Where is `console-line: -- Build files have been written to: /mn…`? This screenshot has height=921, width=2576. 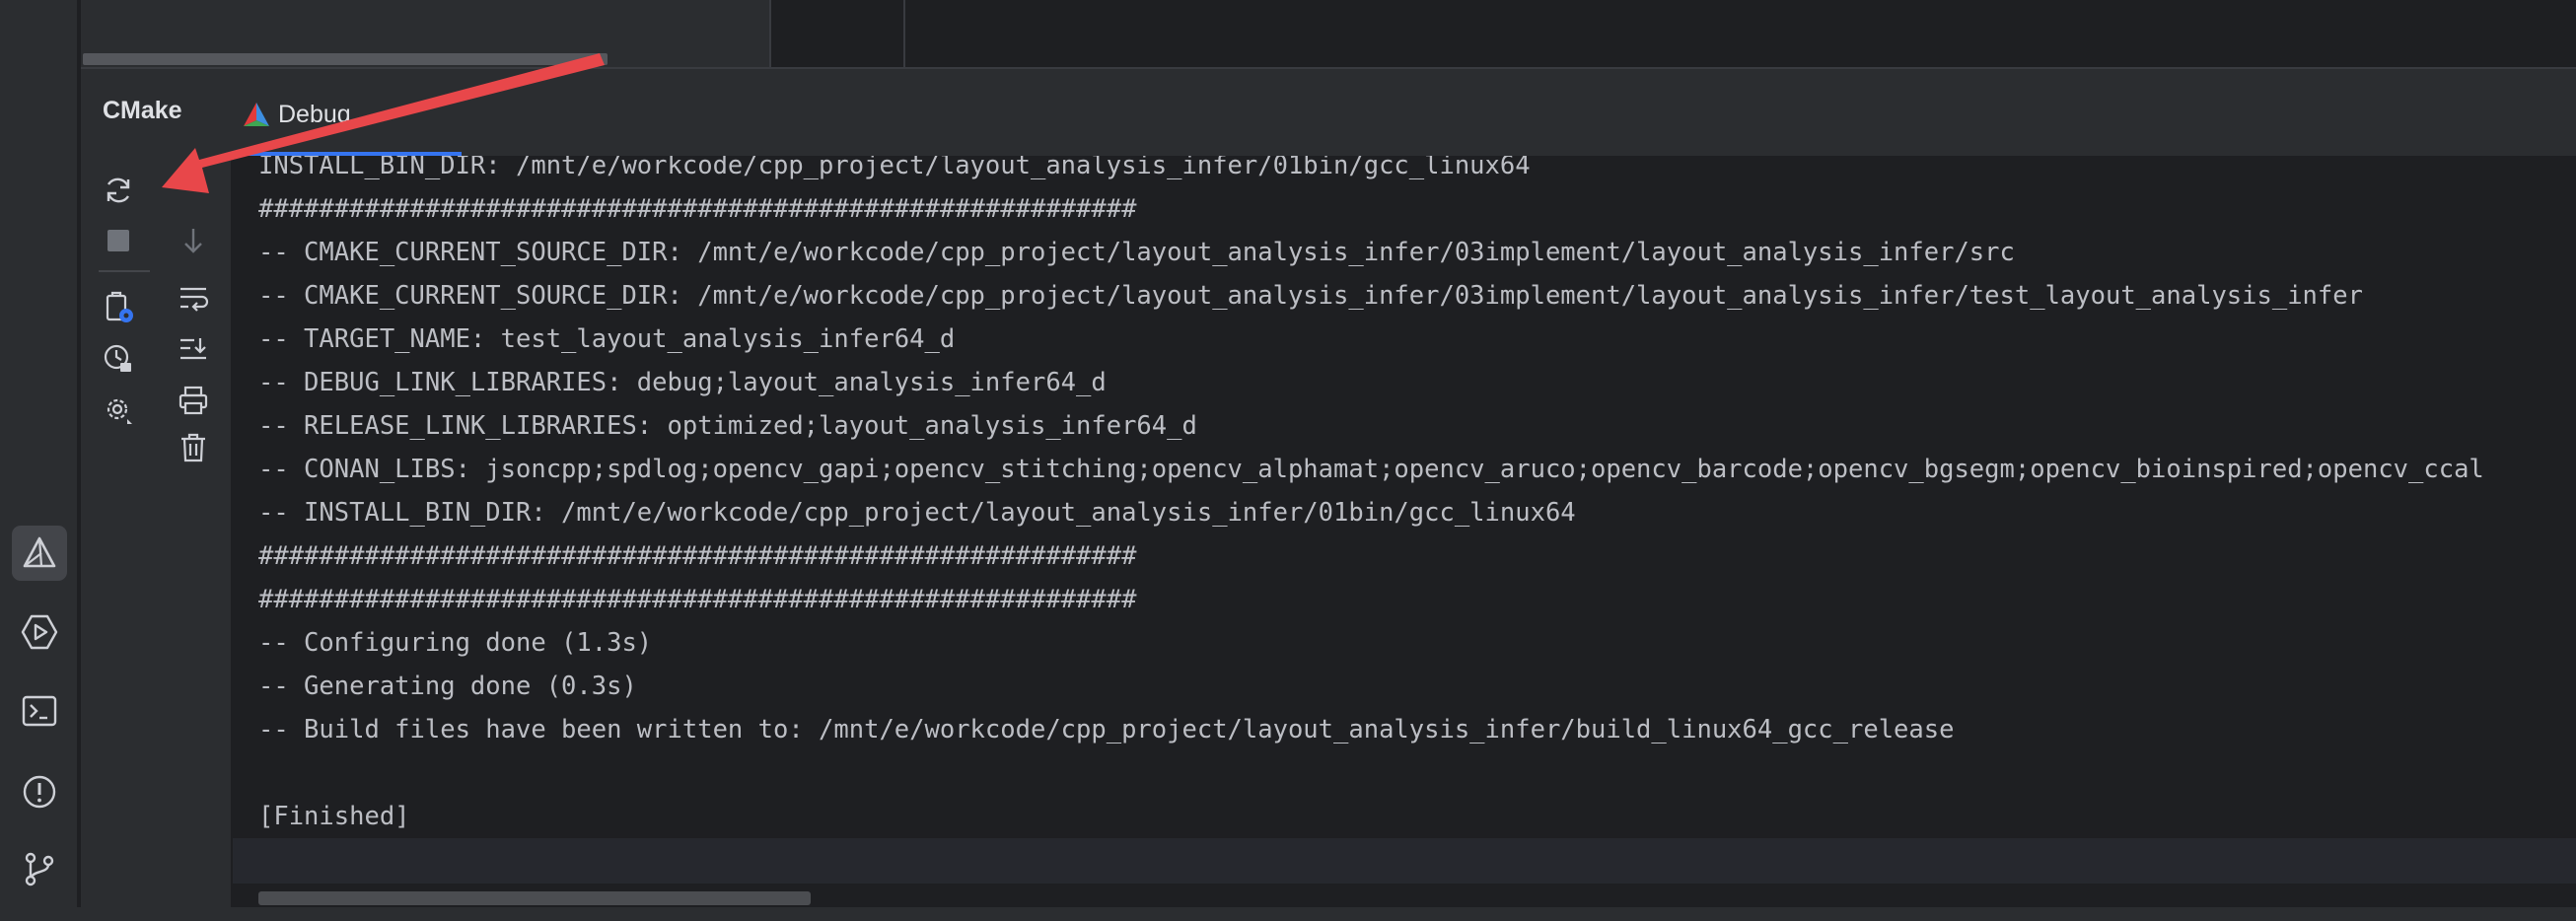
console-line: -- Build files have been written to: /mn… is located at coordinates (1106, 729).